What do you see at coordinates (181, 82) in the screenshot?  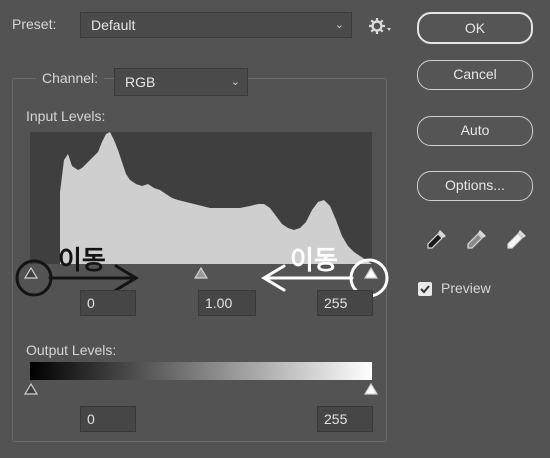 I see `channel-dropdown: RGB ⌄` at bounding box center [181, 82].